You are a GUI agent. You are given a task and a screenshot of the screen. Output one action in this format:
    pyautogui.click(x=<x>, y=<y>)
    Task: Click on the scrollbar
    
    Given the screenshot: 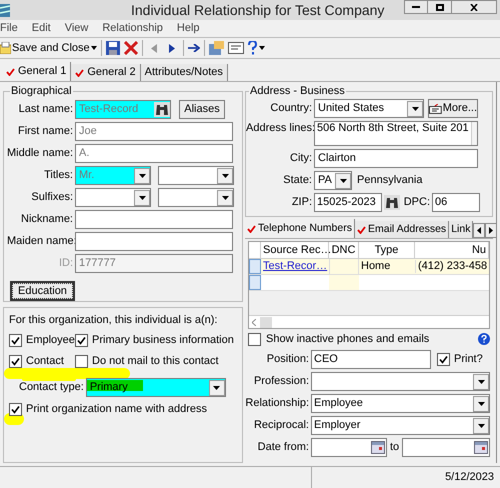 What is the action you would take?
    pyautogui.click(x=473, y=133)
    